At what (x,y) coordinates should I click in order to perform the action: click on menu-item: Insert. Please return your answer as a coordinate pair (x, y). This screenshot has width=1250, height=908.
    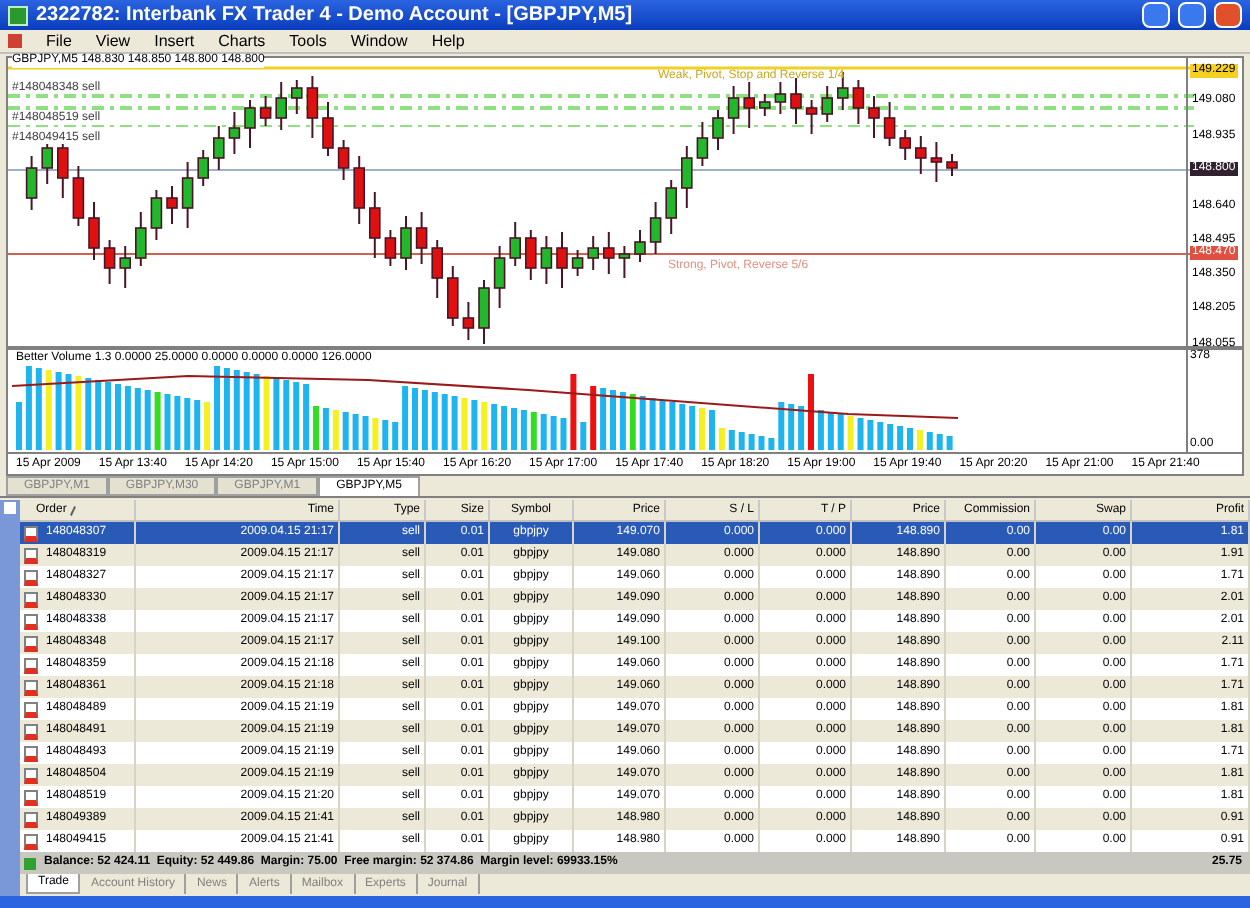
    Looking at the image, I should click on (174, 41).